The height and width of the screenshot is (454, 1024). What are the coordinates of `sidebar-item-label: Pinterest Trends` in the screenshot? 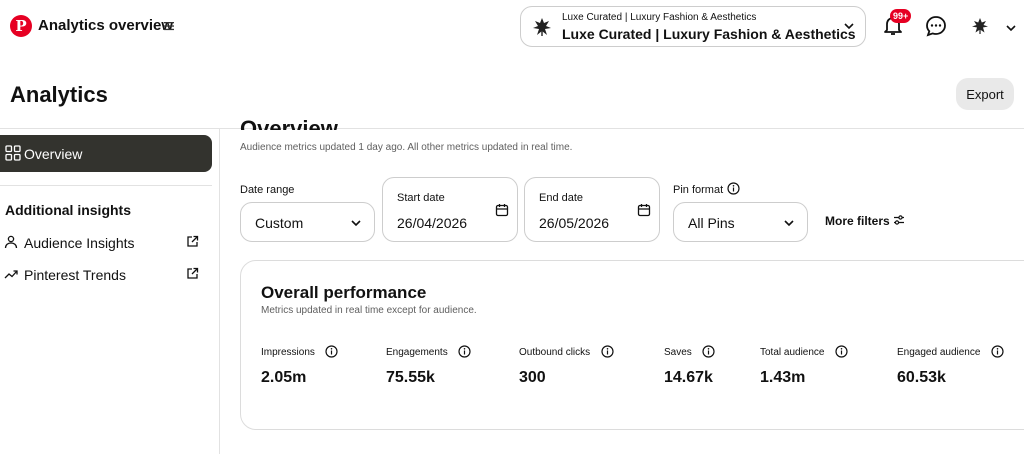 It's located at (75, 275).